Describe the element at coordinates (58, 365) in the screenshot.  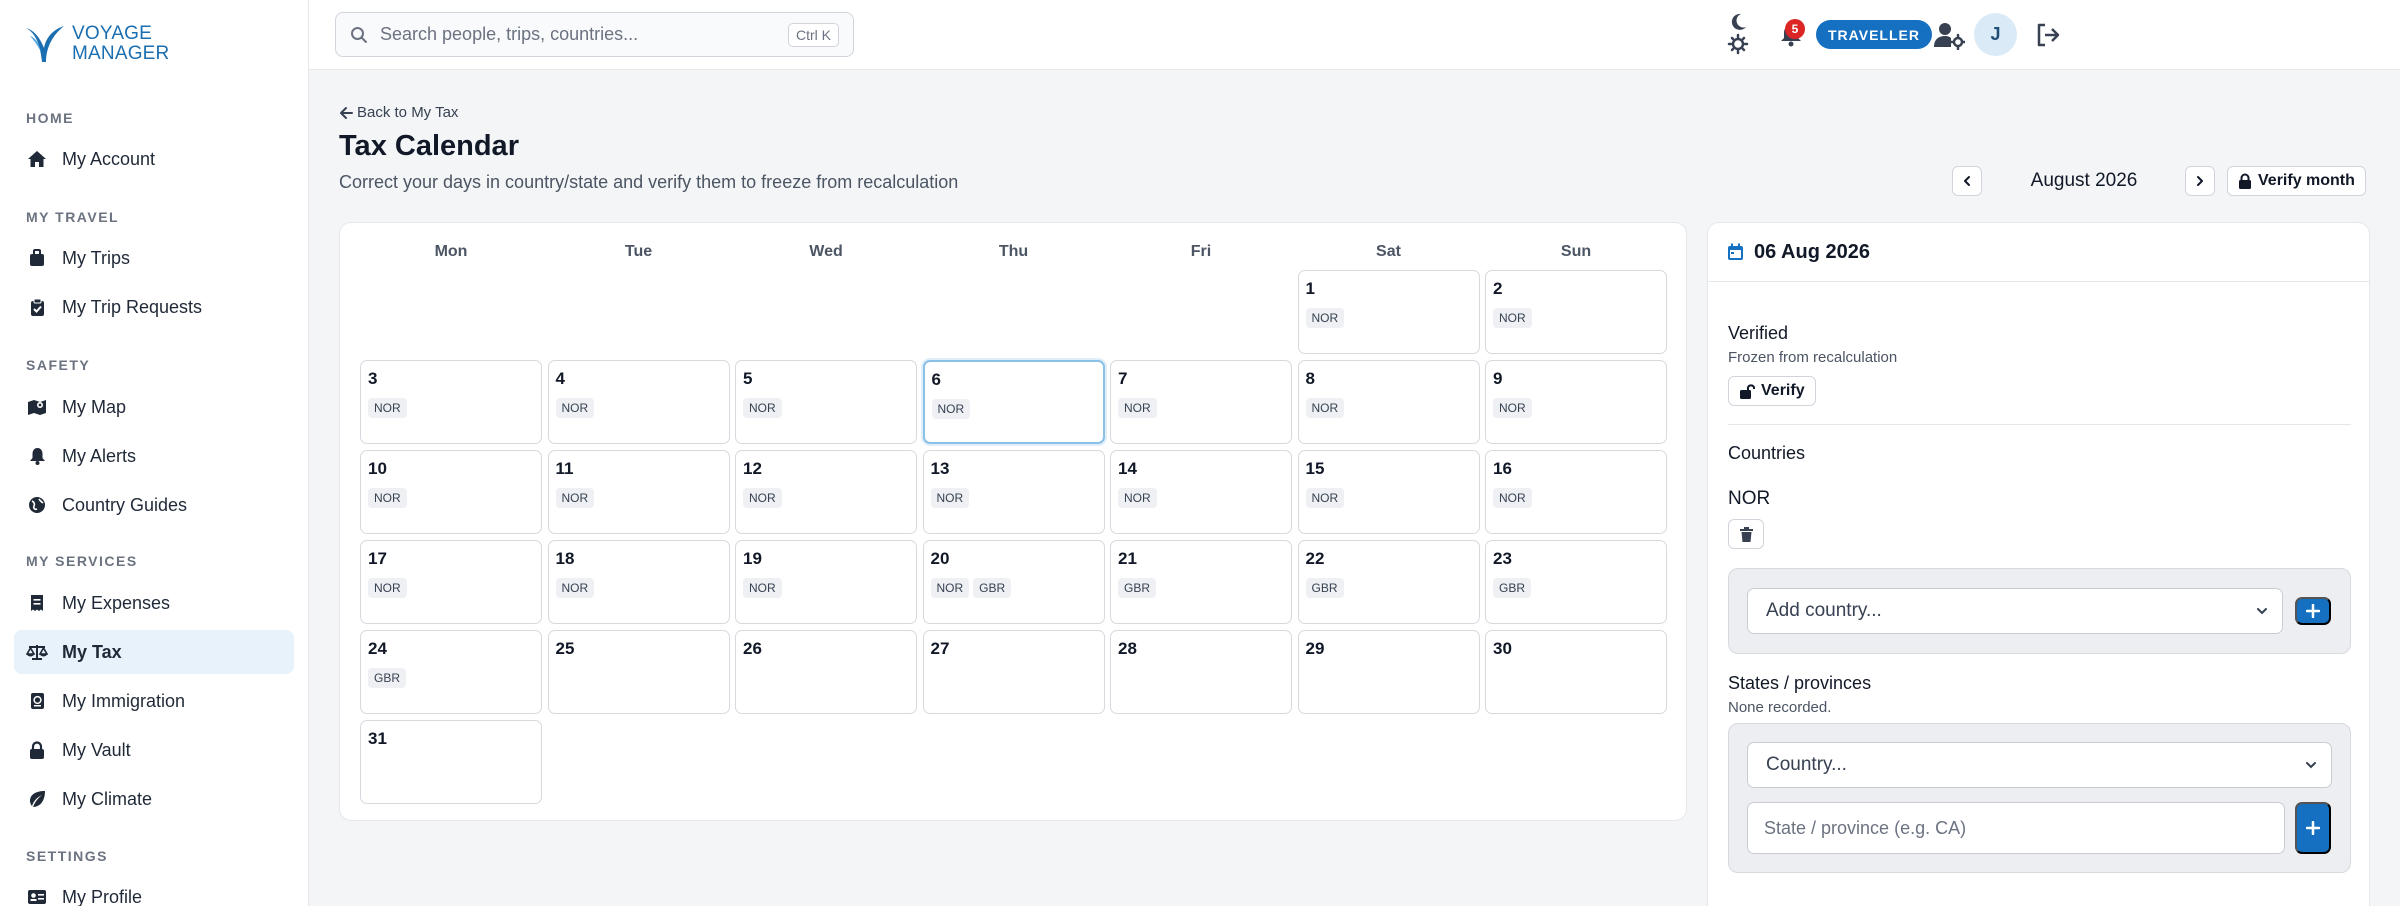
I see `nav-section-safety: SAFETY` at that location.